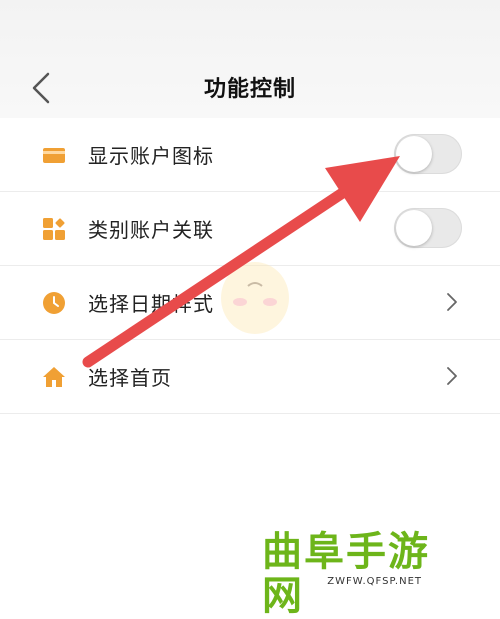  Describe the element at coordinates (151, 156) in the screenshot. I see `settings-row-label: 显示账户图标` at that location.